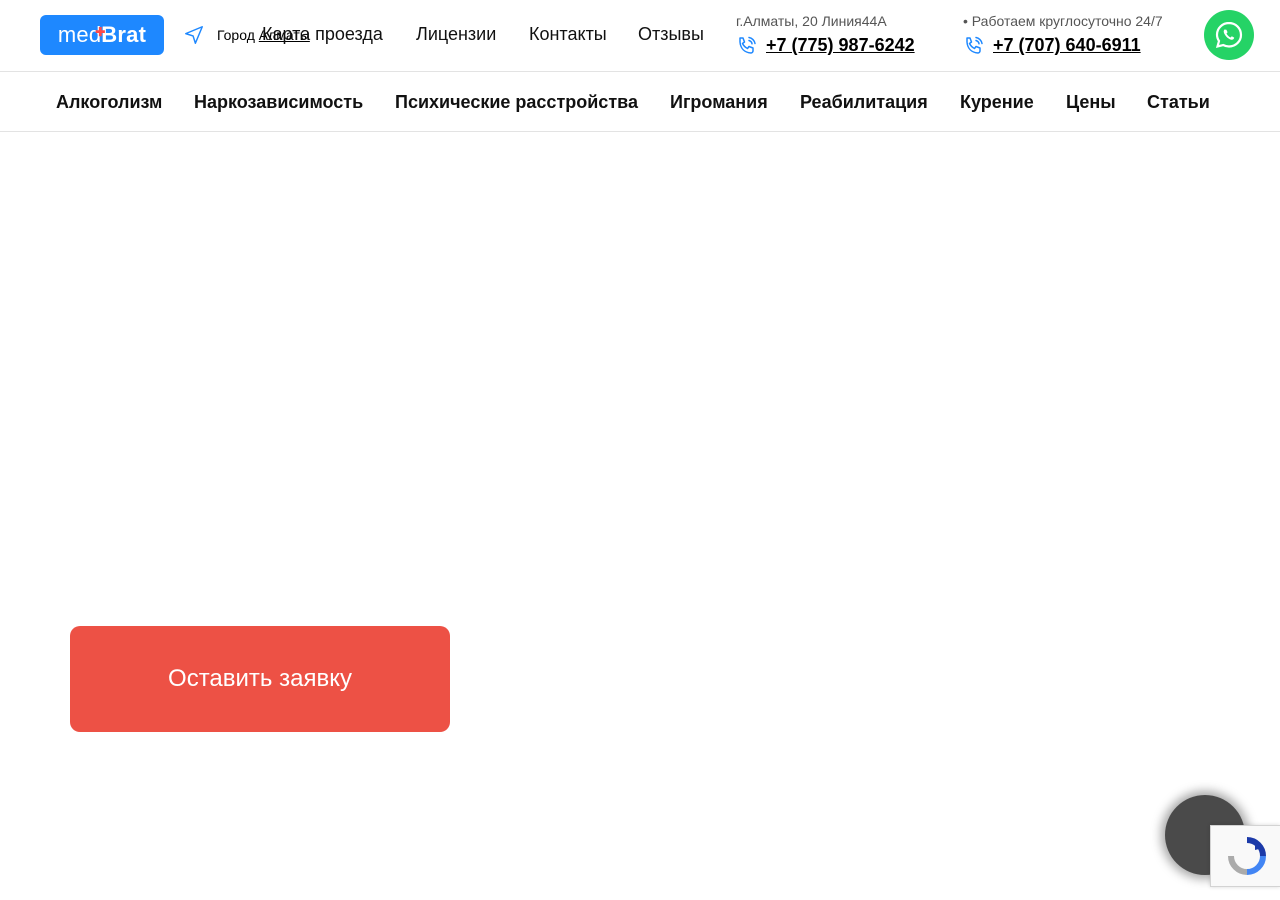 Image resolution: width=1280 pixels, height=900 pixels. I want to click on logo-text-brat: ✚ Brat, so click(121, 34).